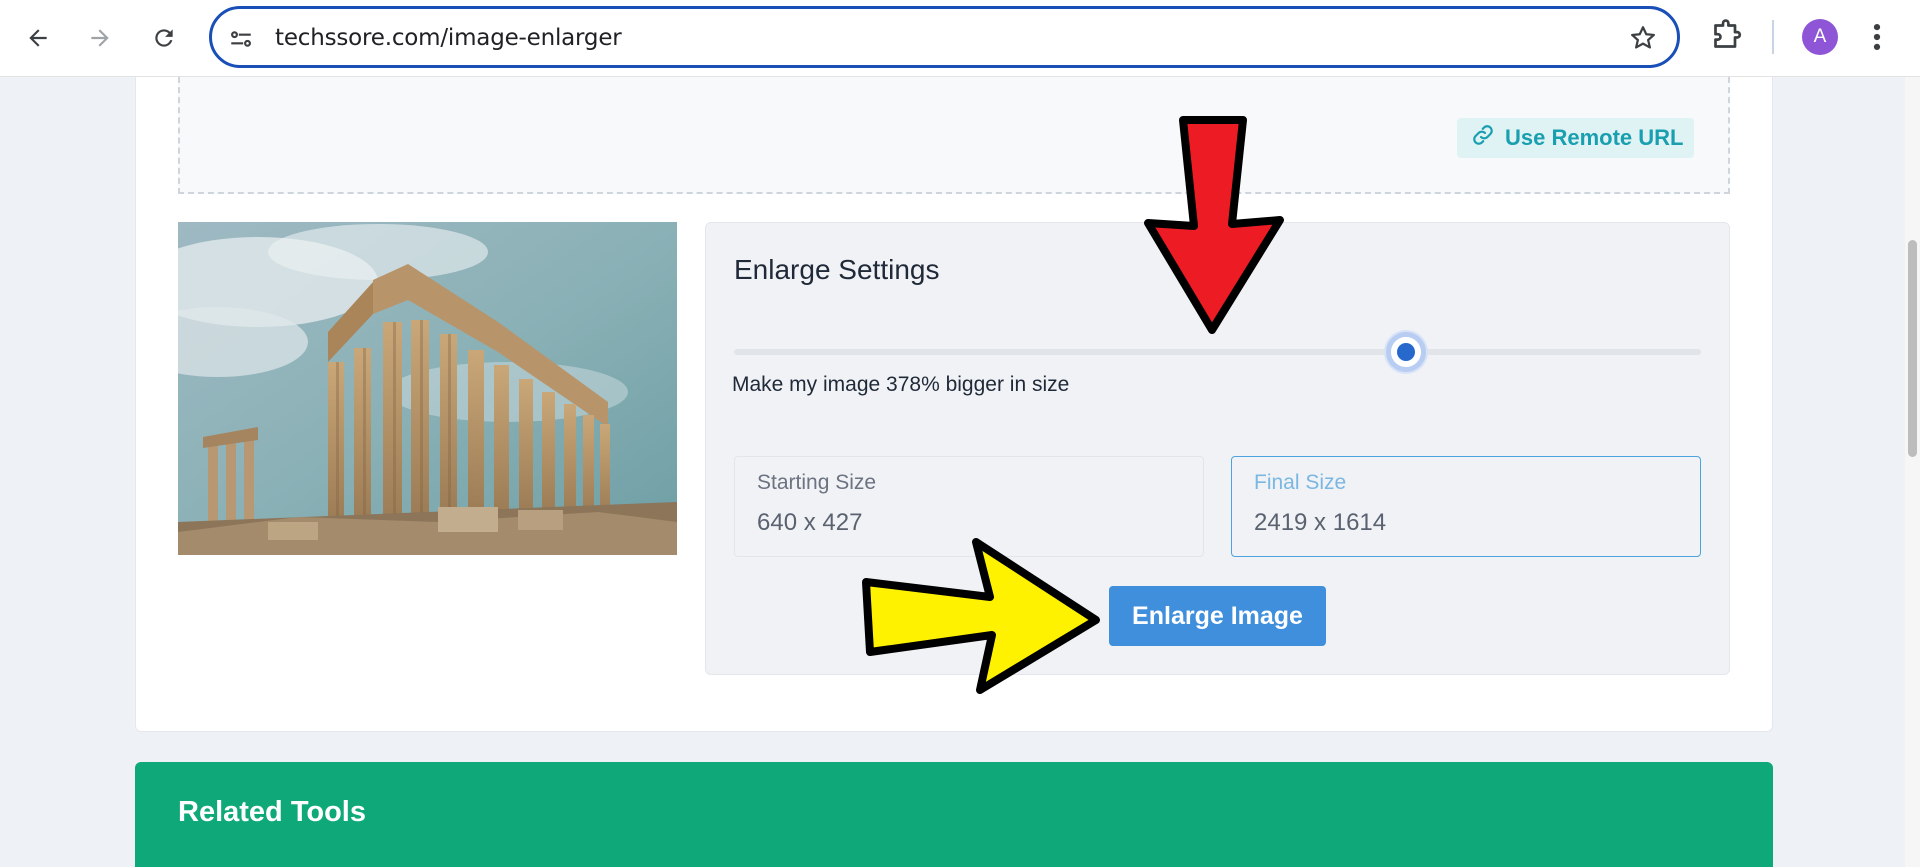  I want to click on use-remote-url-label: Use Remote URL, so click(1594, 137).